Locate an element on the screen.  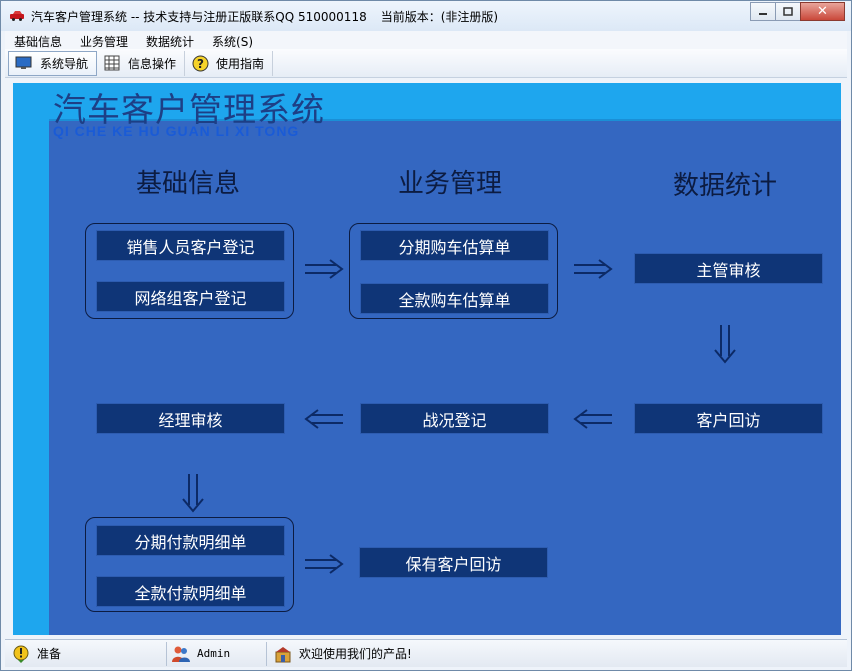
monitor-icon is located at coordinates (24, 63).